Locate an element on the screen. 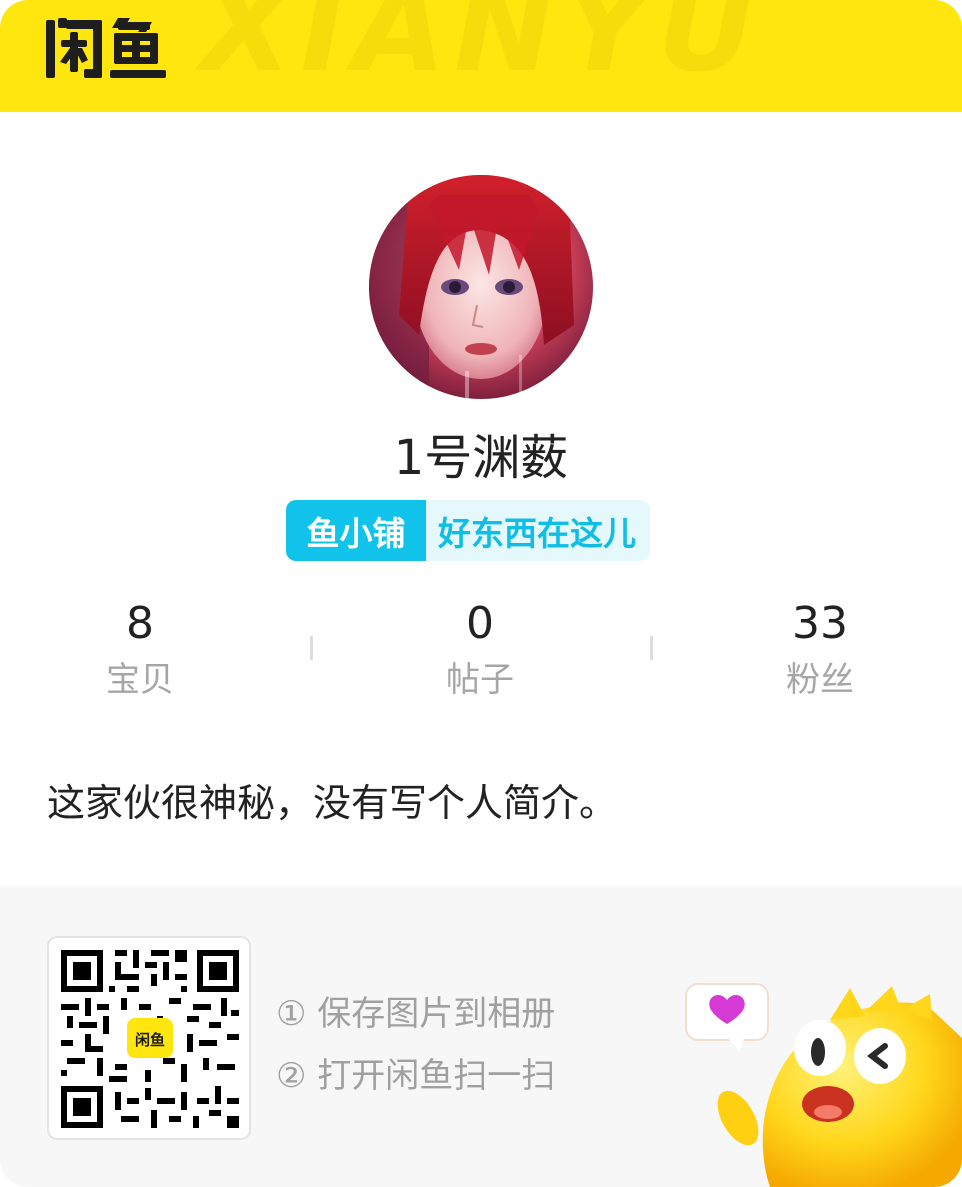  qr-code-card: 闲鱼 is located at coordinates (149, 1038).